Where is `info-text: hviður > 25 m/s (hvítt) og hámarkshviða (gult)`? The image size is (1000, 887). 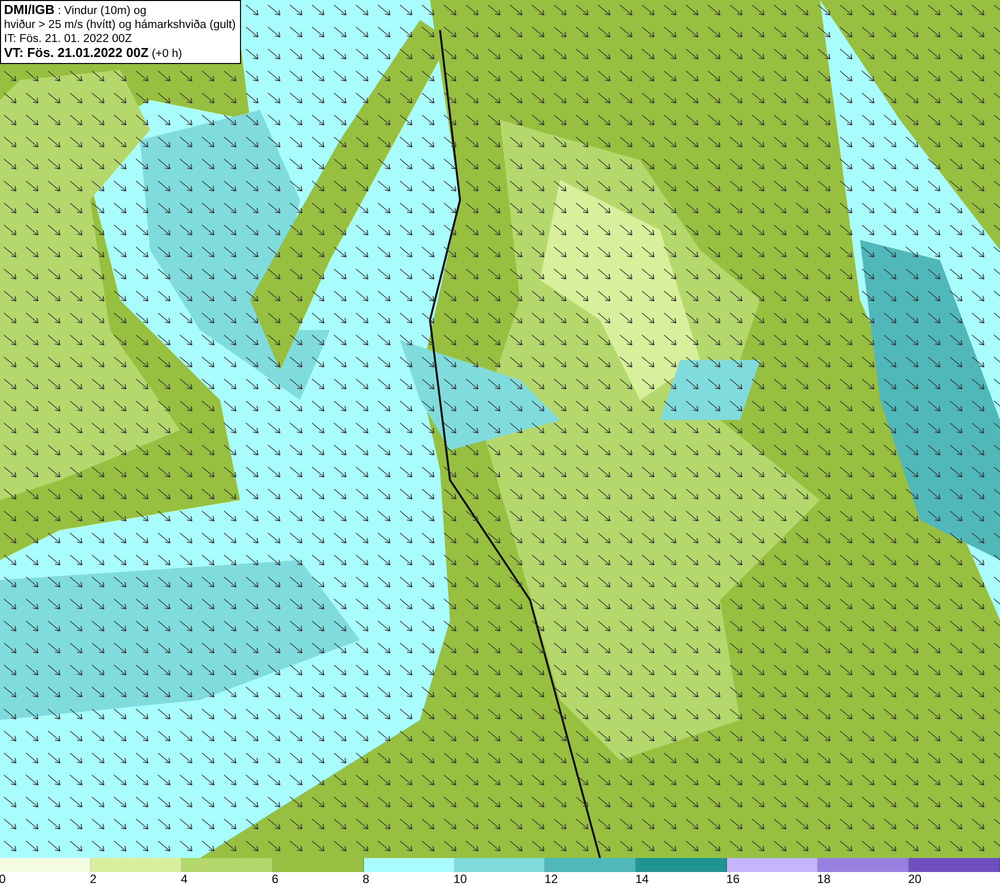
info-text: hviður > 25 m/s (hvítt) og hámarkshviða (gult) is located at coordinates (120, 25).